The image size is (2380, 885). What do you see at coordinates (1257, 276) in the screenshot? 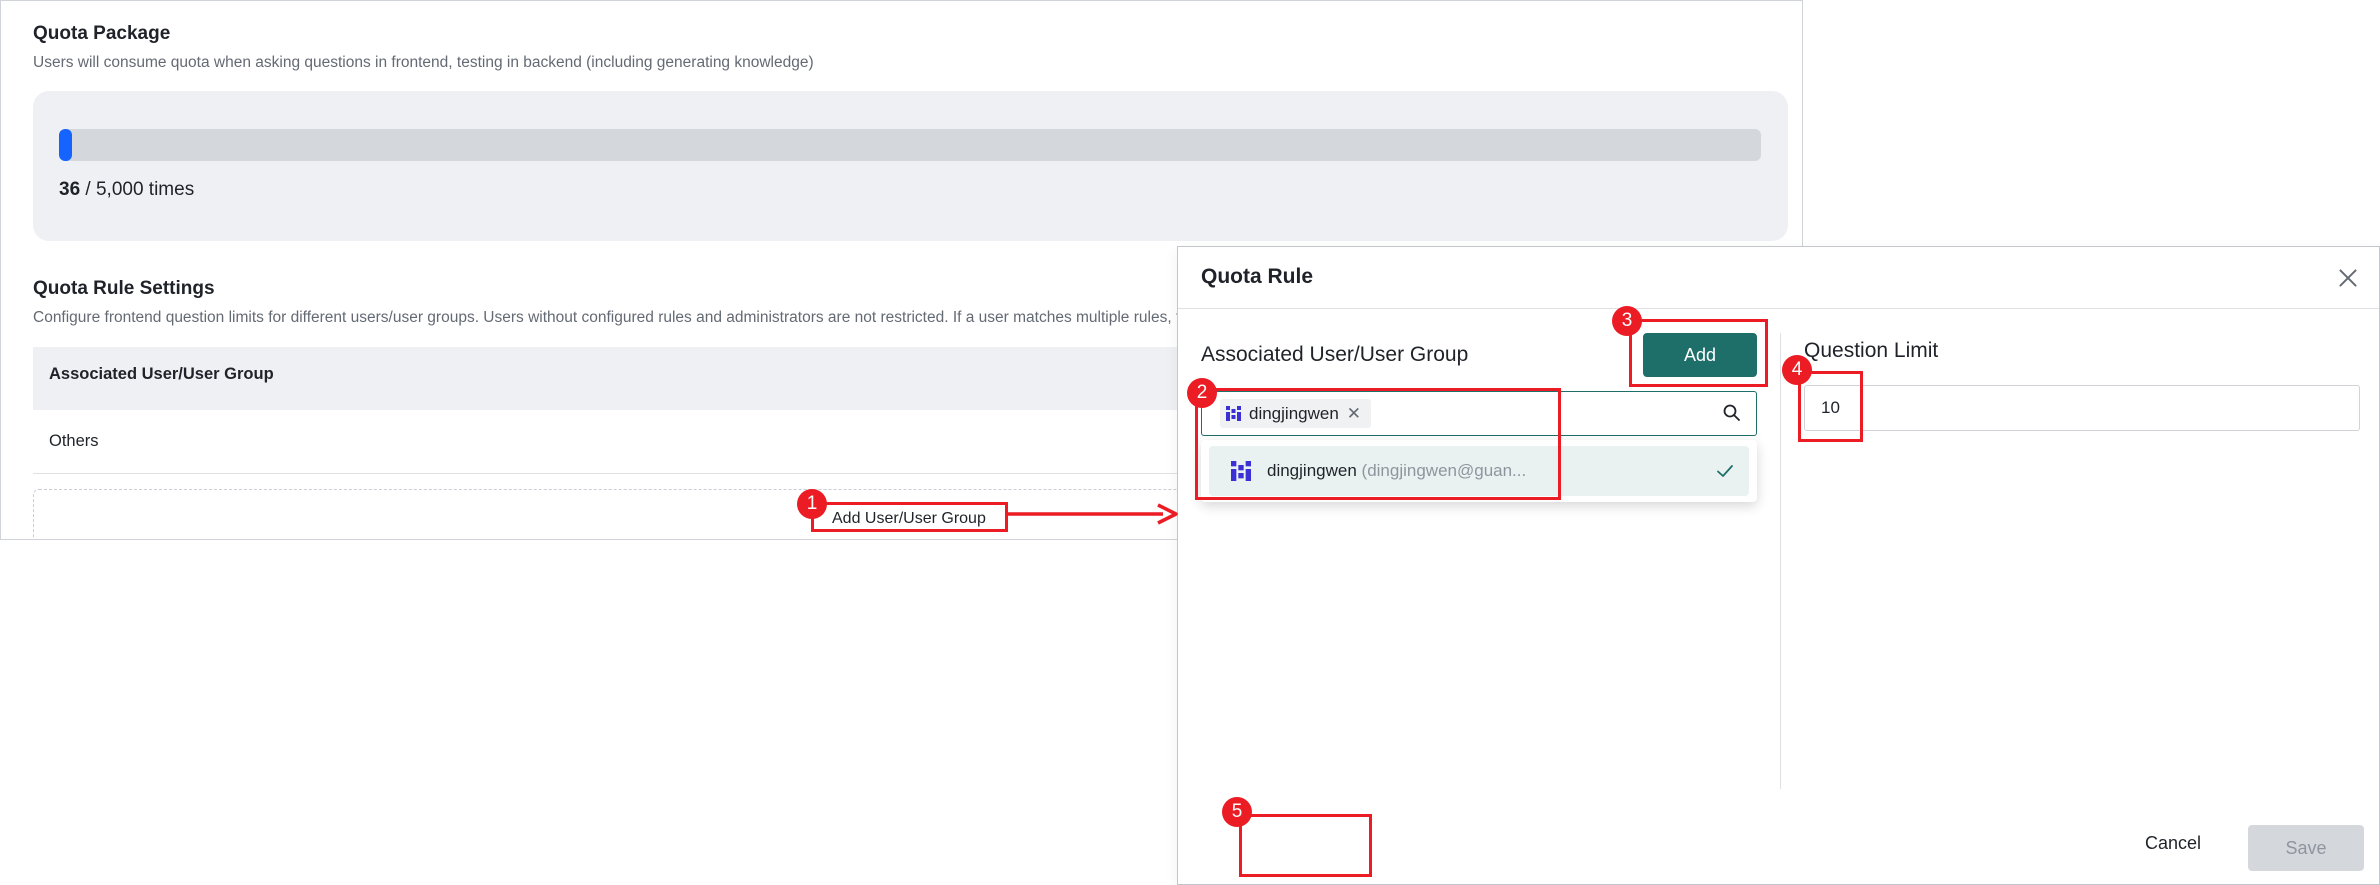
I see `modal-title: Quota Rule` at bounding box center [1257, 276].